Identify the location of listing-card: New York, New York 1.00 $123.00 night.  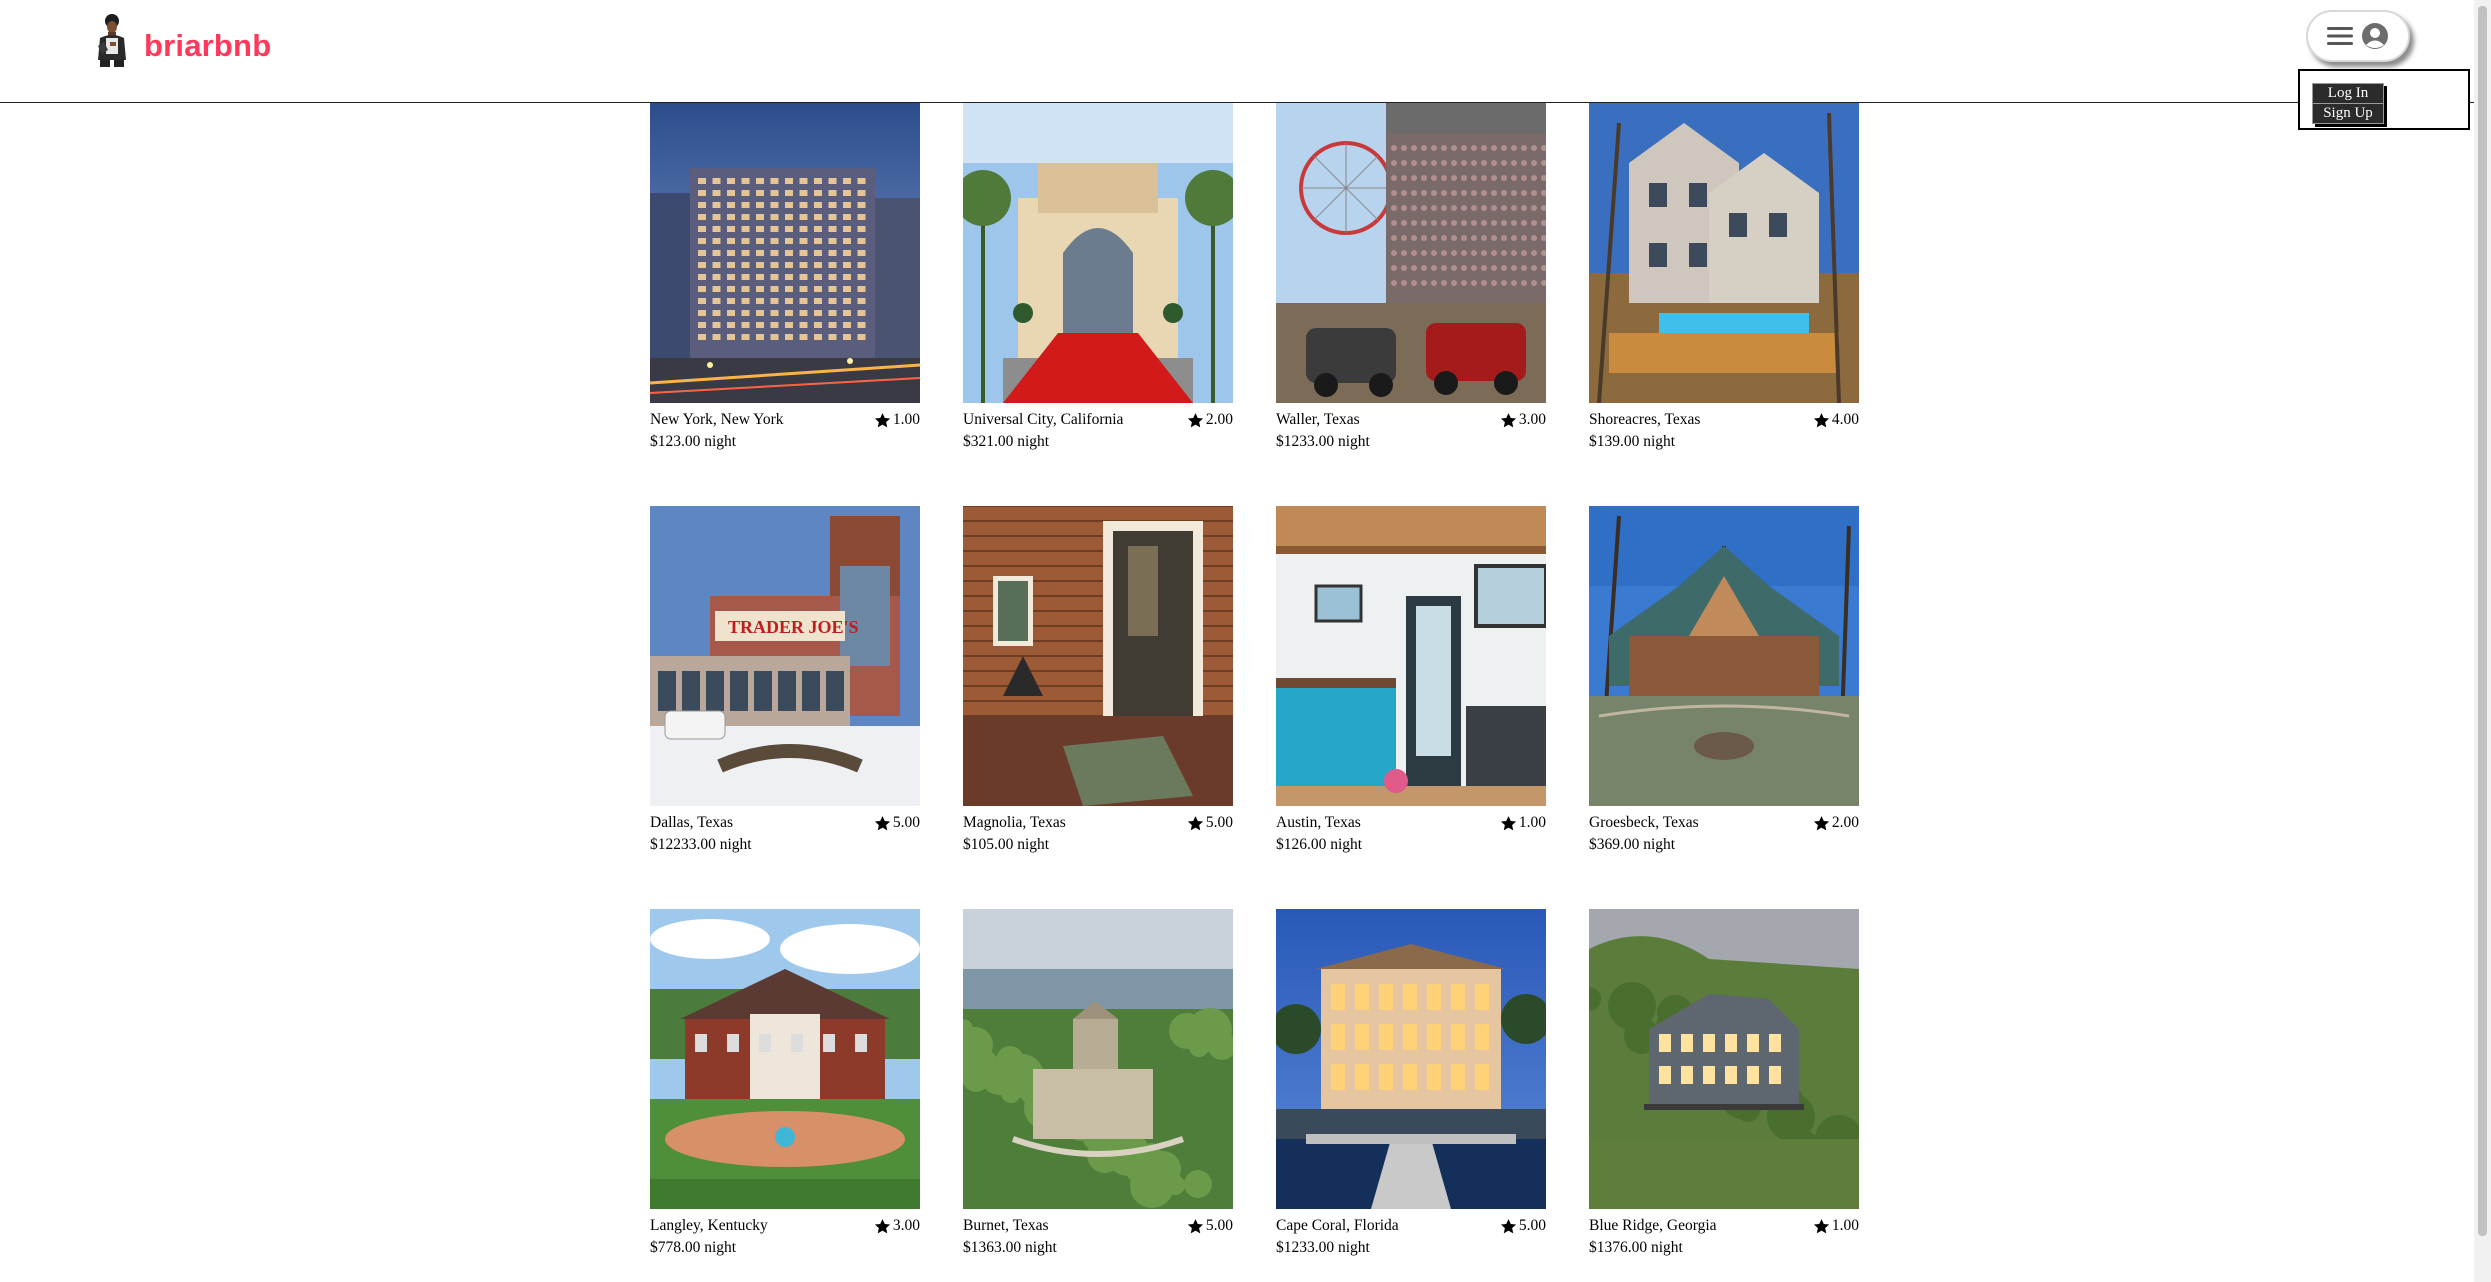
(785, 277).